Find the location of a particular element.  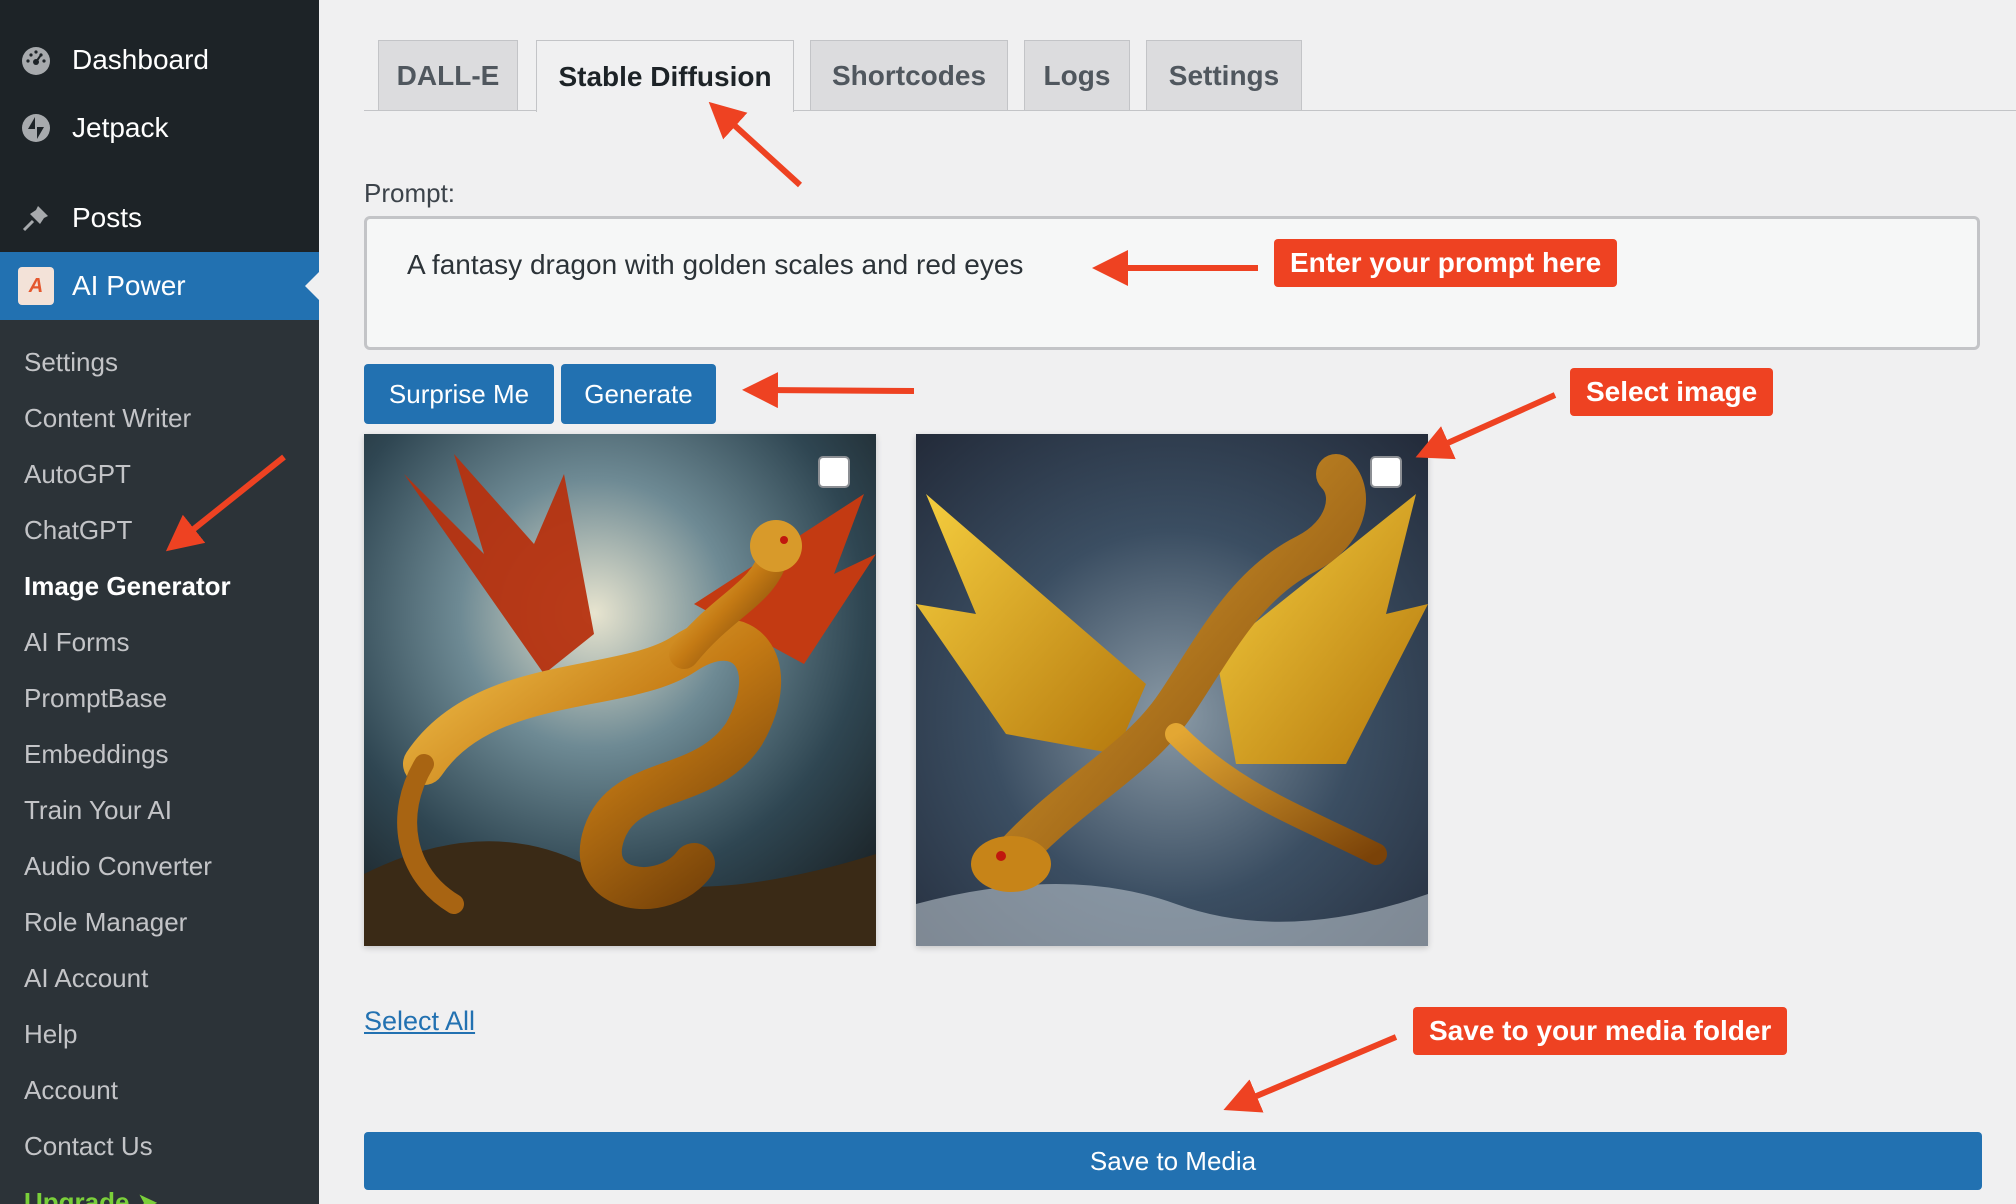

submenu-role-manager: Role Manager is located at coordinates (159, 922).